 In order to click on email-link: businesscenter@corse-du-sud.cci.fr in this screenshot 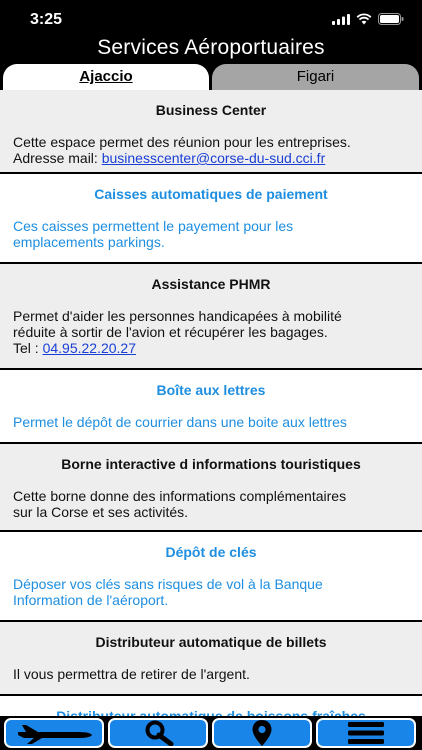, I will do `click(214, 158)`.